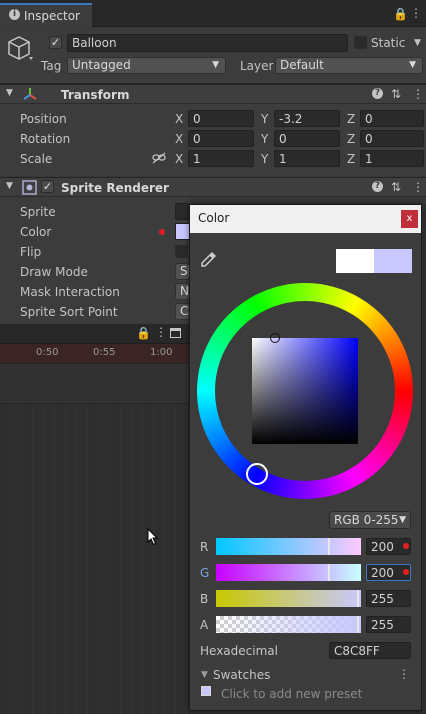  What do you see at coordinates (307, 118) in the screenshot?
I see `position-y-field: -3.2` at bounding box center [307, 118].